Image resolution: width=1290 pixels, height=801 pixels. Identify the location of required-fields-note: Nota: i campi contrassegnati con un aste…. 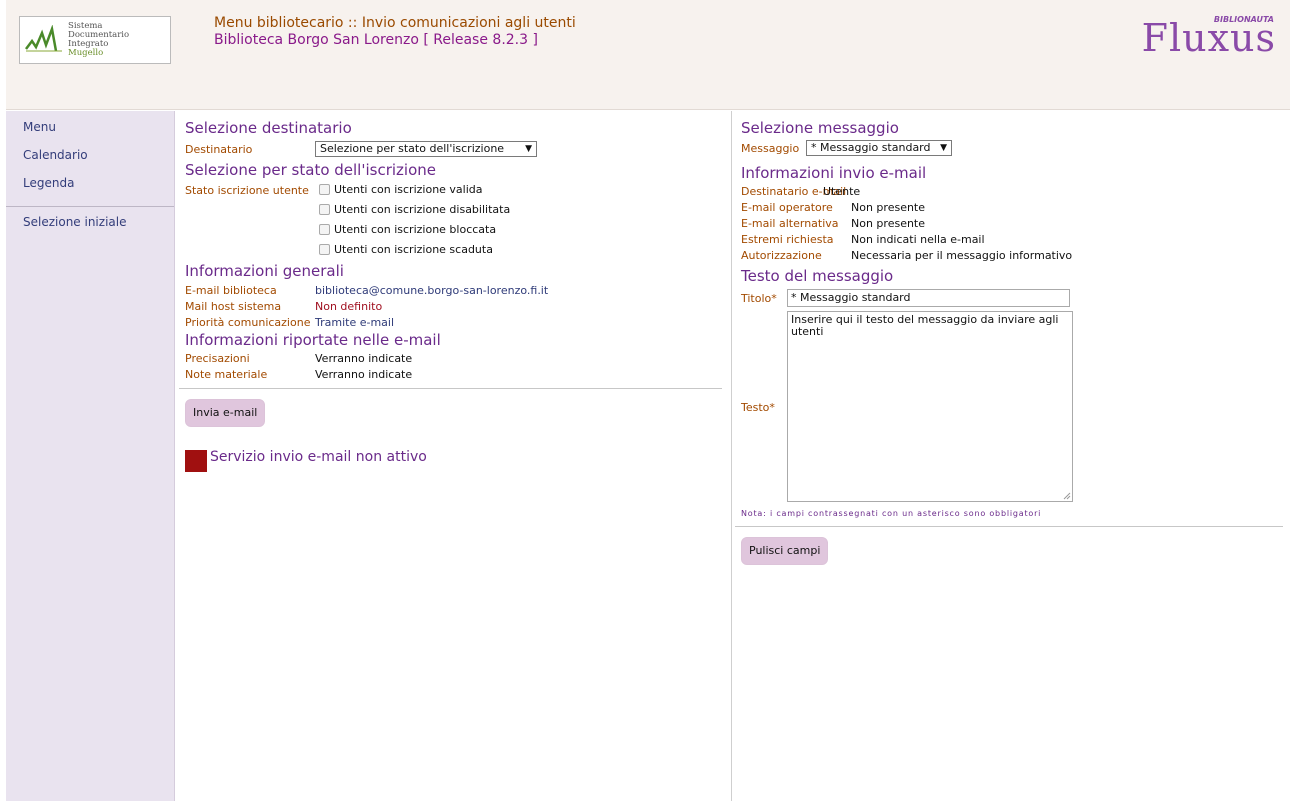
(891, 513).